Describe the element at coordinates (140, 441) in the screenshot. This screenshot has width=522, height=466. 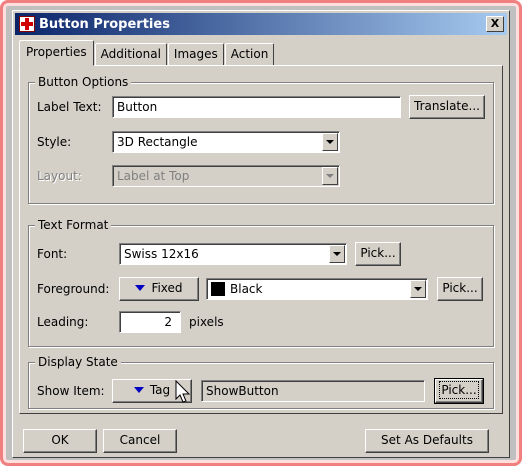
I see `cancel-button: Cancel` at that location.